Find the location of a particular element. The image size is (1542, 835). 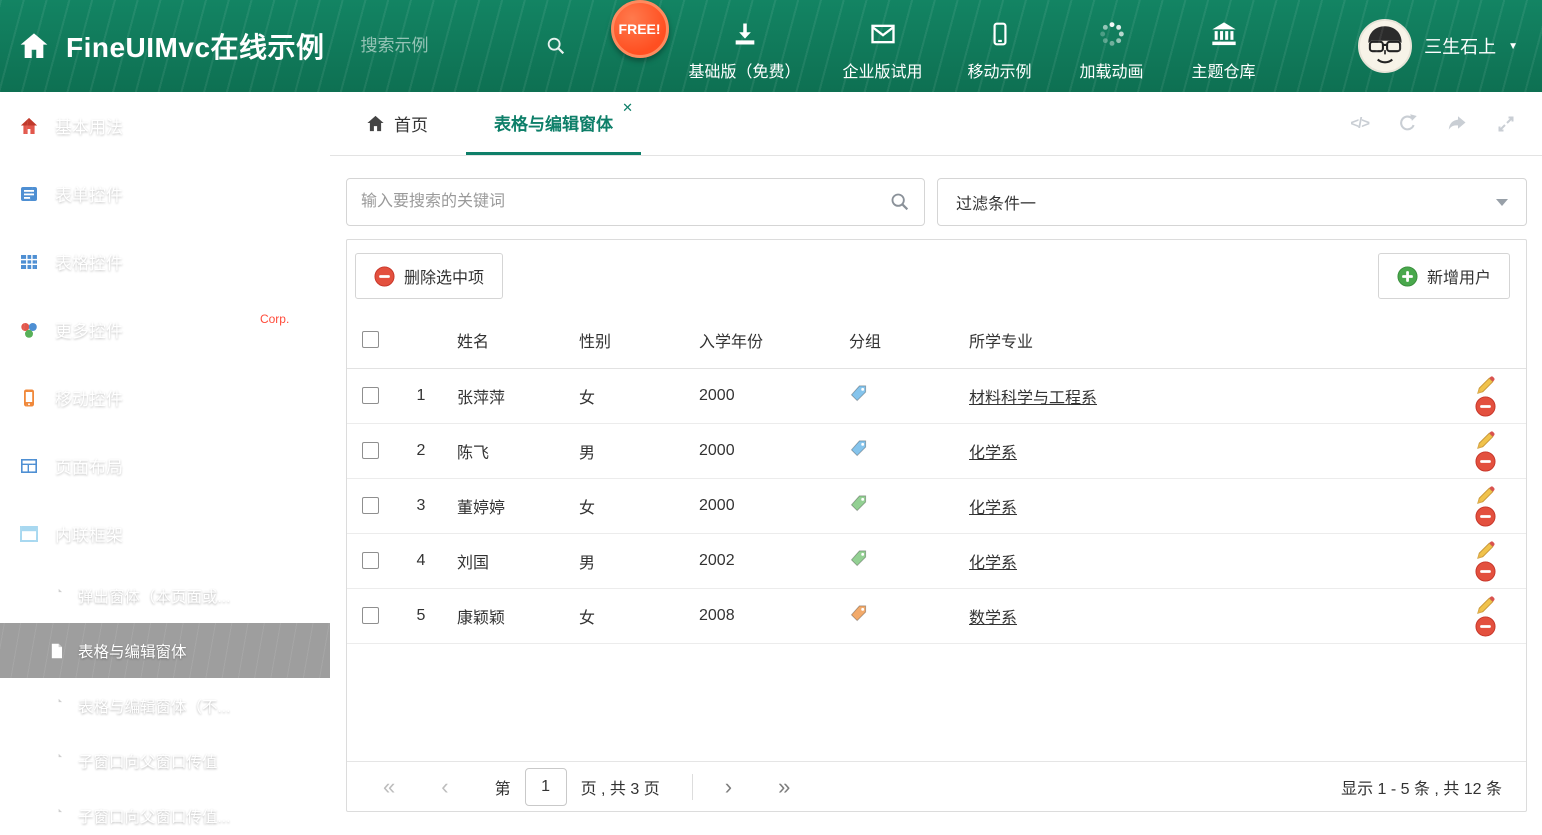

add-user-button: 新增用户 is located at coordinates (1443, 276).